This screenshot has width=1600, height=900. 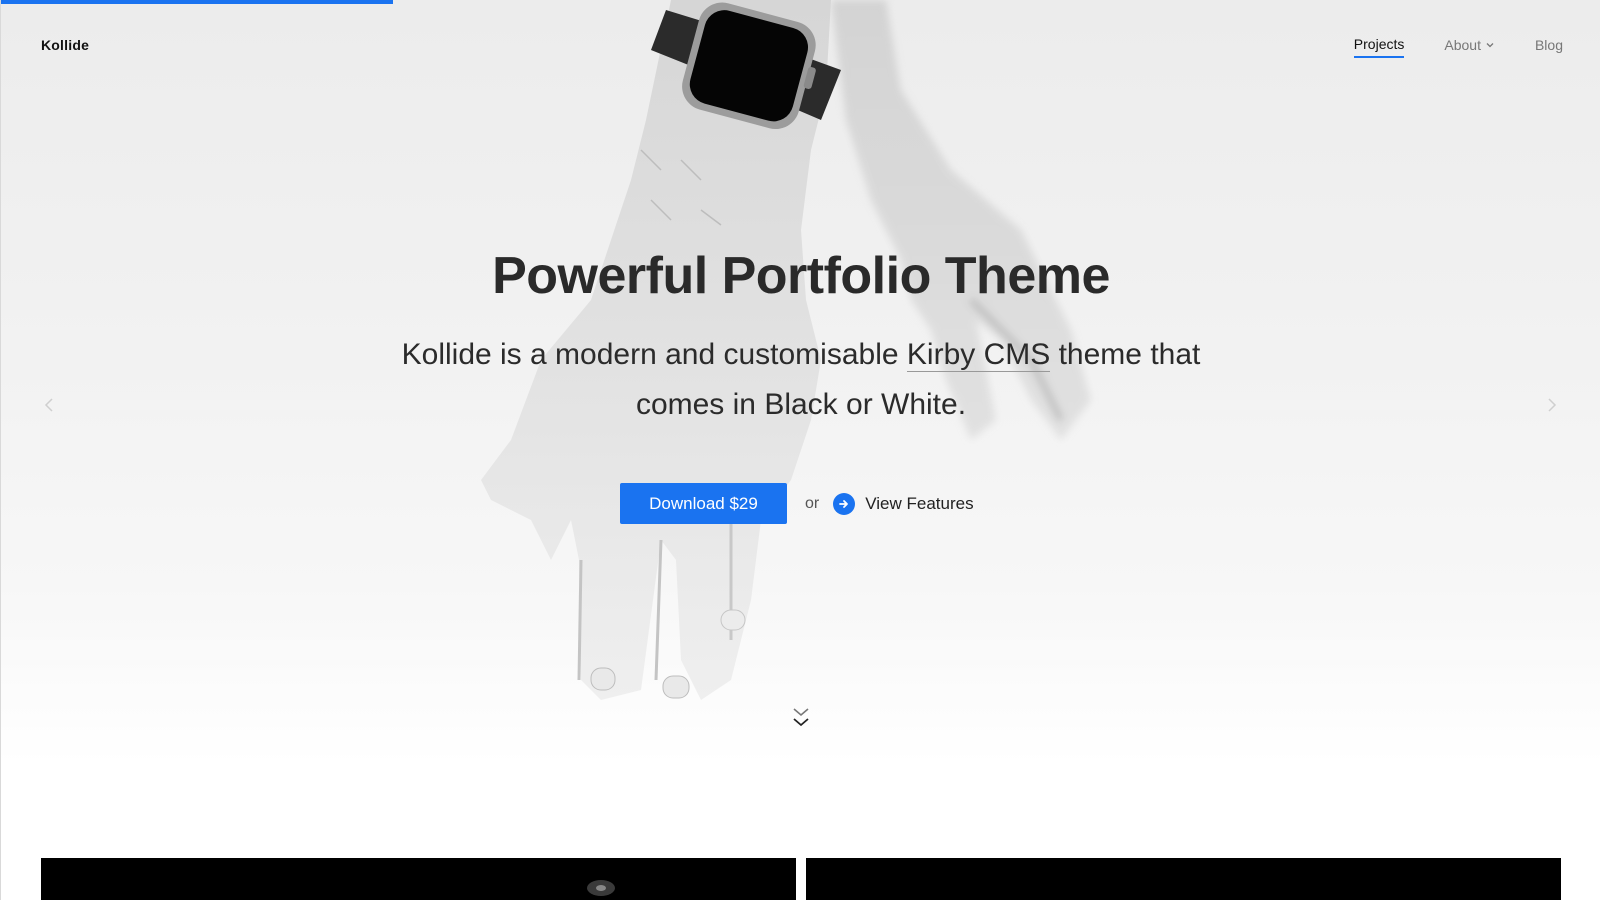 I want to click on kirby-cms-link: Kirby CMS, so click(x=978, y=355).